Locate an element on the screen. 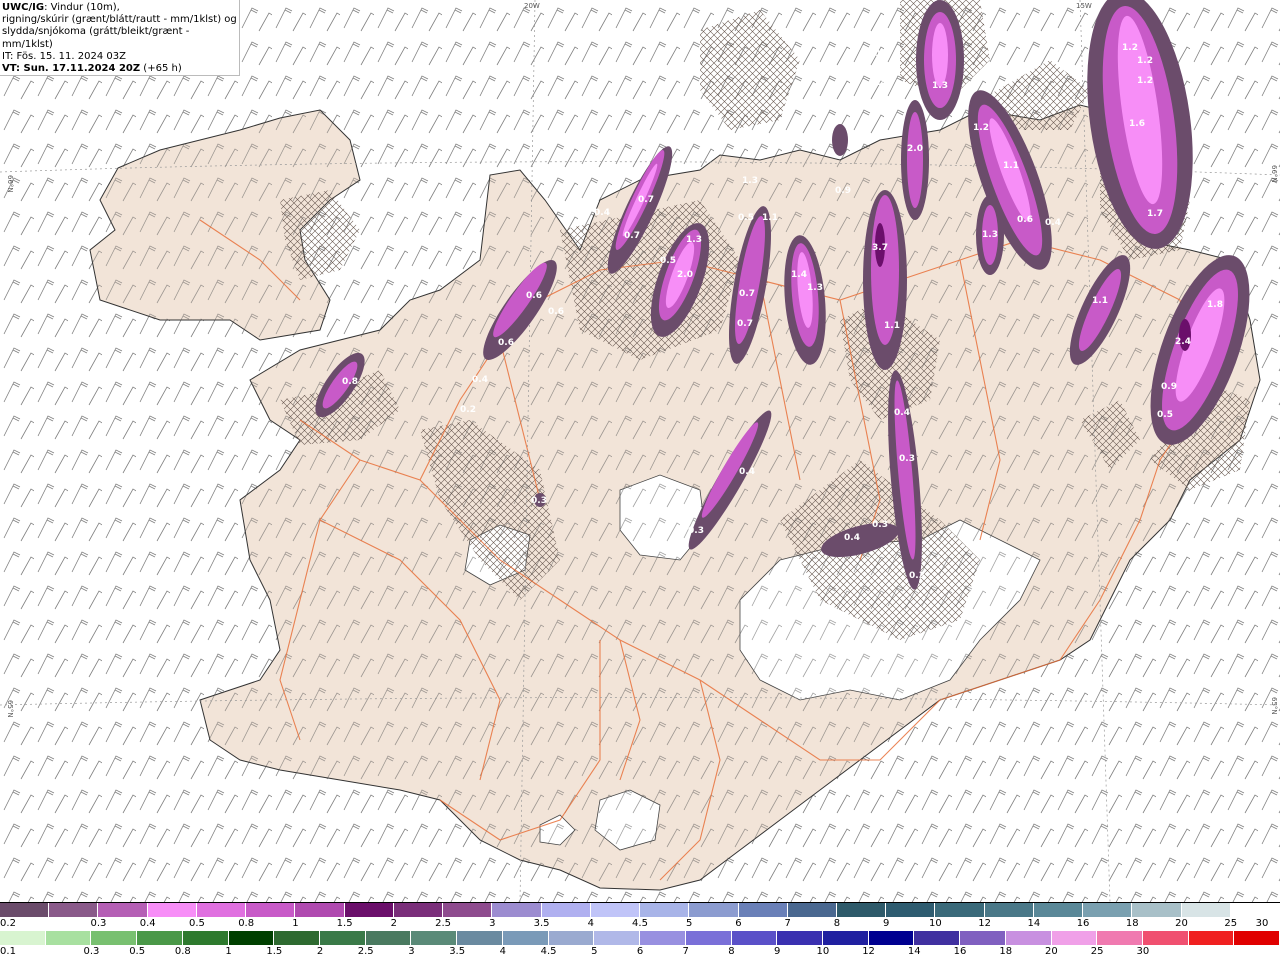 This screenshot has width=1280, height=961. legend-label: 7 is located at coordinates (787, 923).